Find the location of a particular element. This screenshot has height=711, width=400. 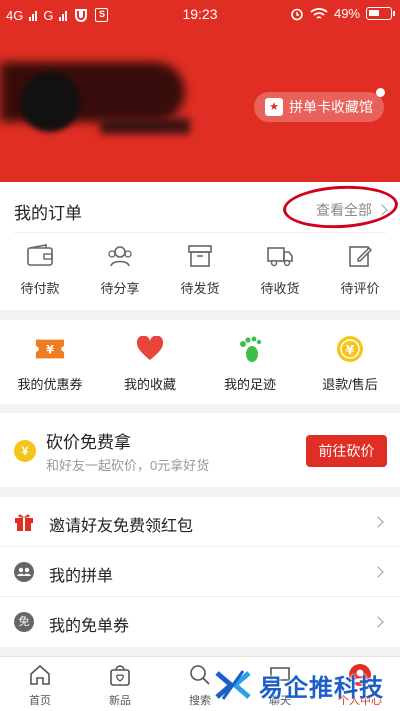

refund-after-sale: ¥ 退款/售后 is located at coordinates (350, 362).